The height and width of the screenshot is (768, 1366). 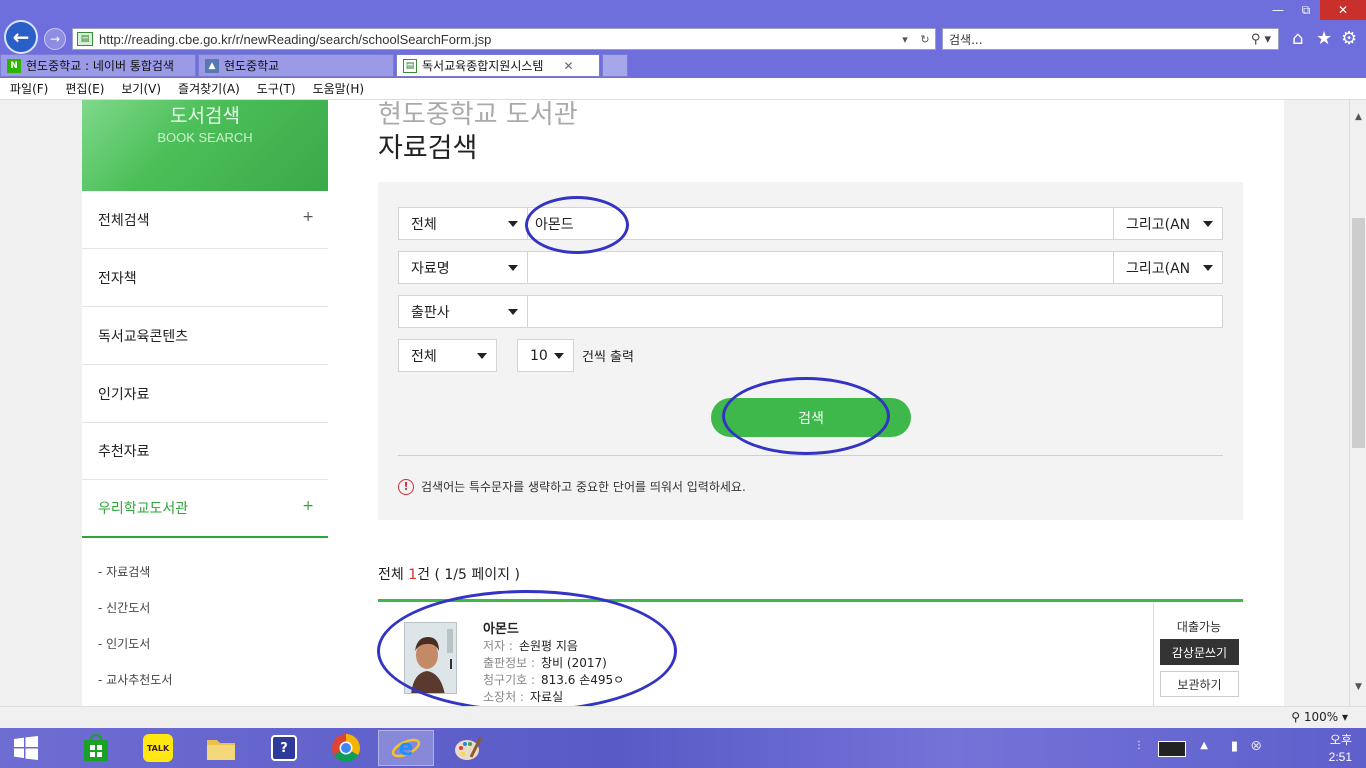 I want to click on select-value: 전체, so click(x=424, y=356).